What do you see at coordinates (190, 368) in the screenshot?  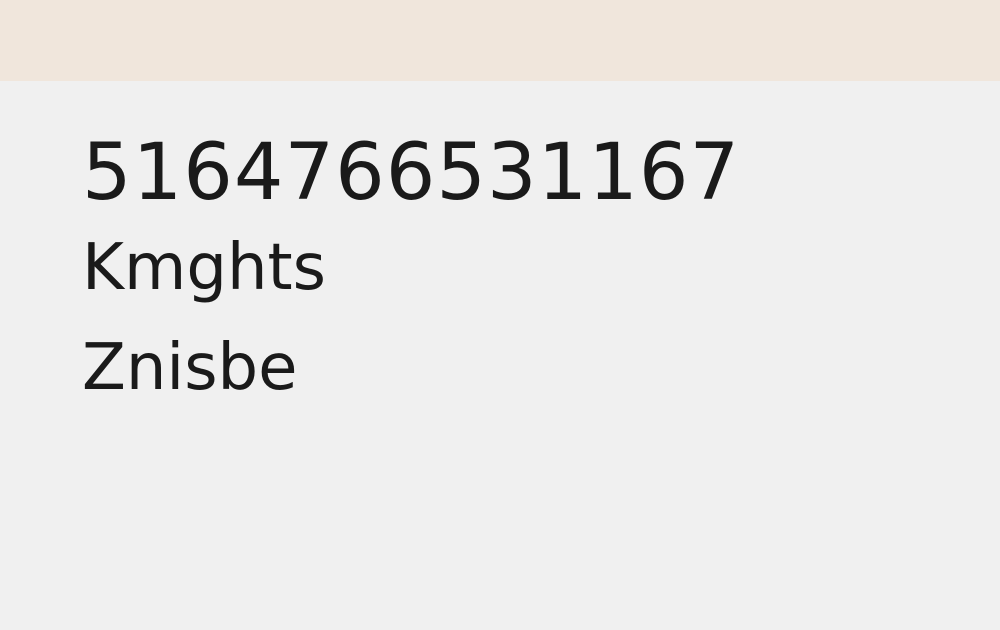 I see `text-line-2: Znisbe` at bounding box center [190, 368].